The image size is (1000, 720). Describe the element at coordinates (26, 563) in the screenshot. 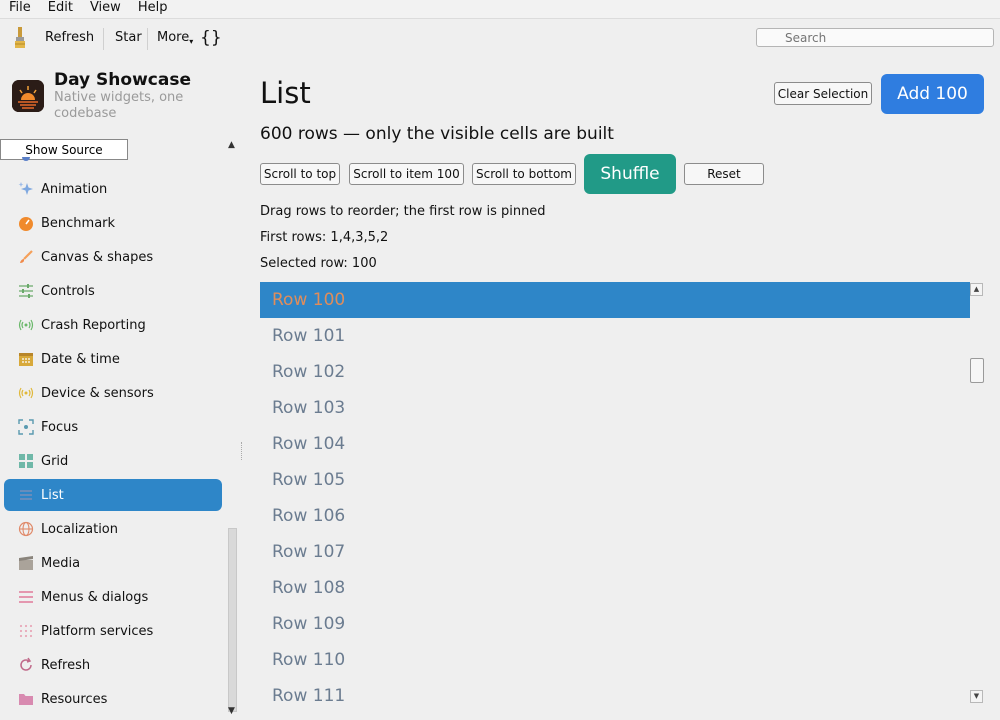

I see `film-icon` at that location.